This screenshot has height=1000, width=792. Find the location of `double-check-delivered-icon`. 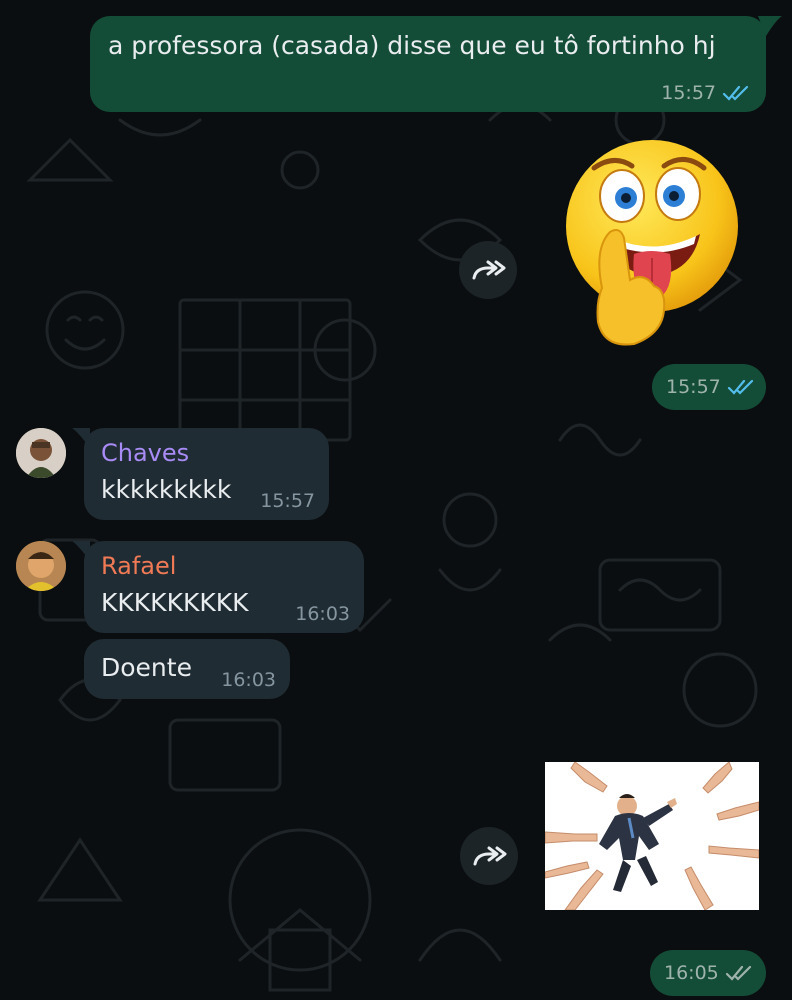

double-check-delivered-icon is located at coordinates (738, 973).